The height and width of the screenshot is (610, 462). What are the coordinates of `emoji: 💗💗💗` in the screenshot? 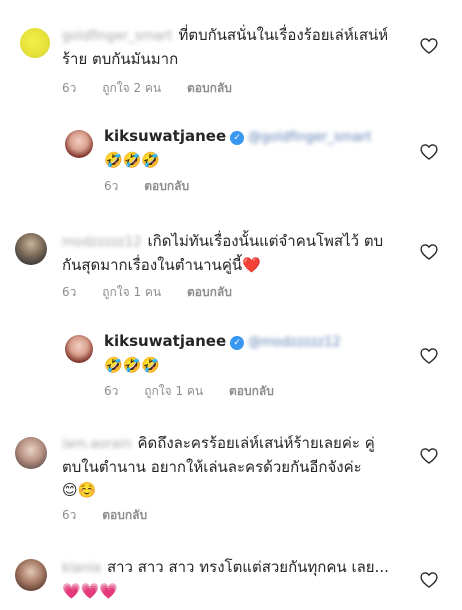 It's located at (90, 591).